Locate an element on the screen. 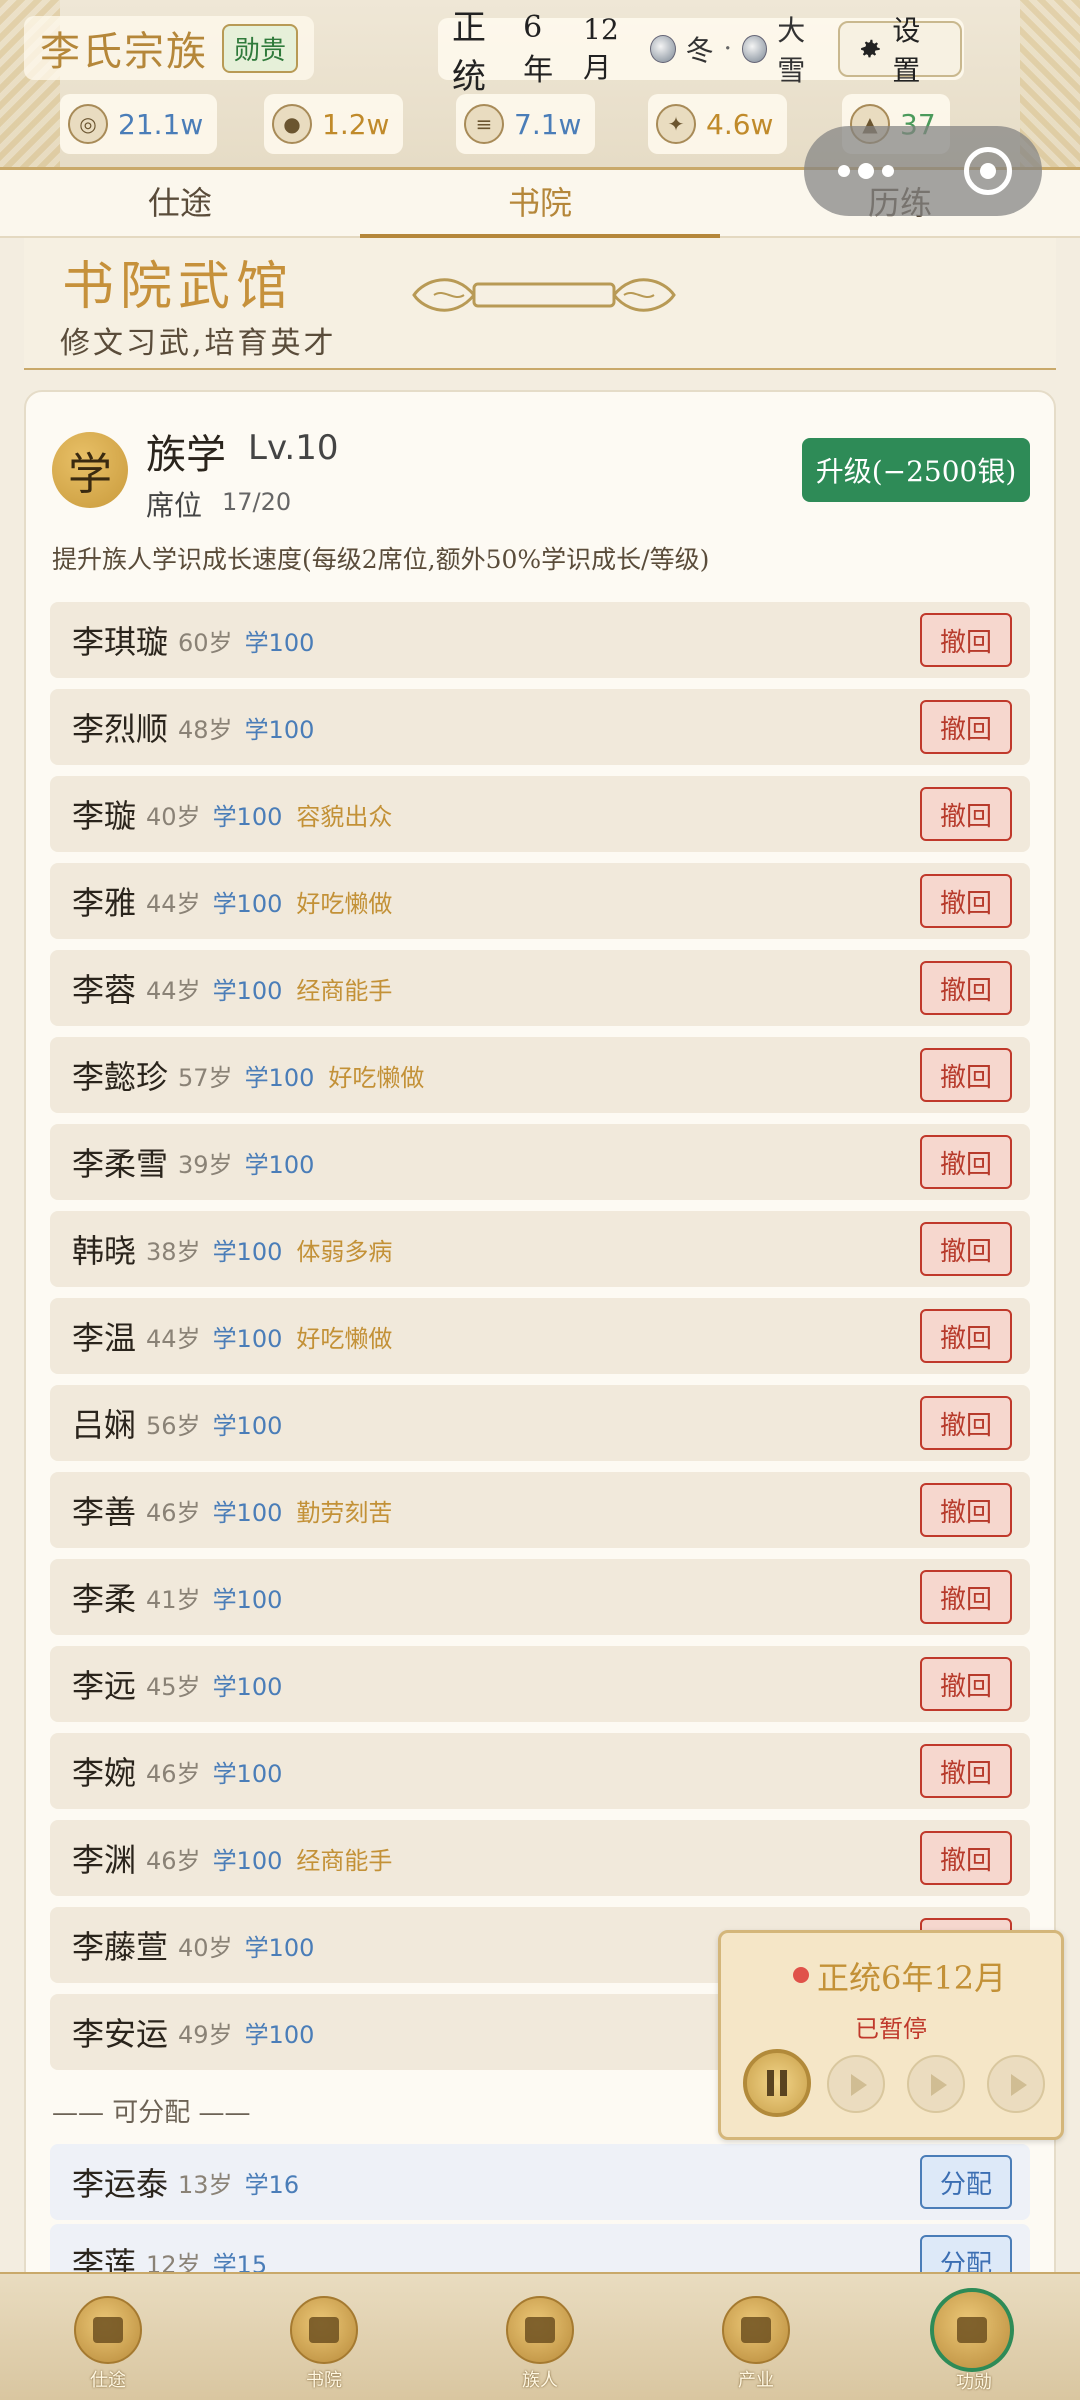 The width and height of the screenshot is (1080, 2400). resource-prestige: ✦ 4.6w is located at coordinates (718, 124).